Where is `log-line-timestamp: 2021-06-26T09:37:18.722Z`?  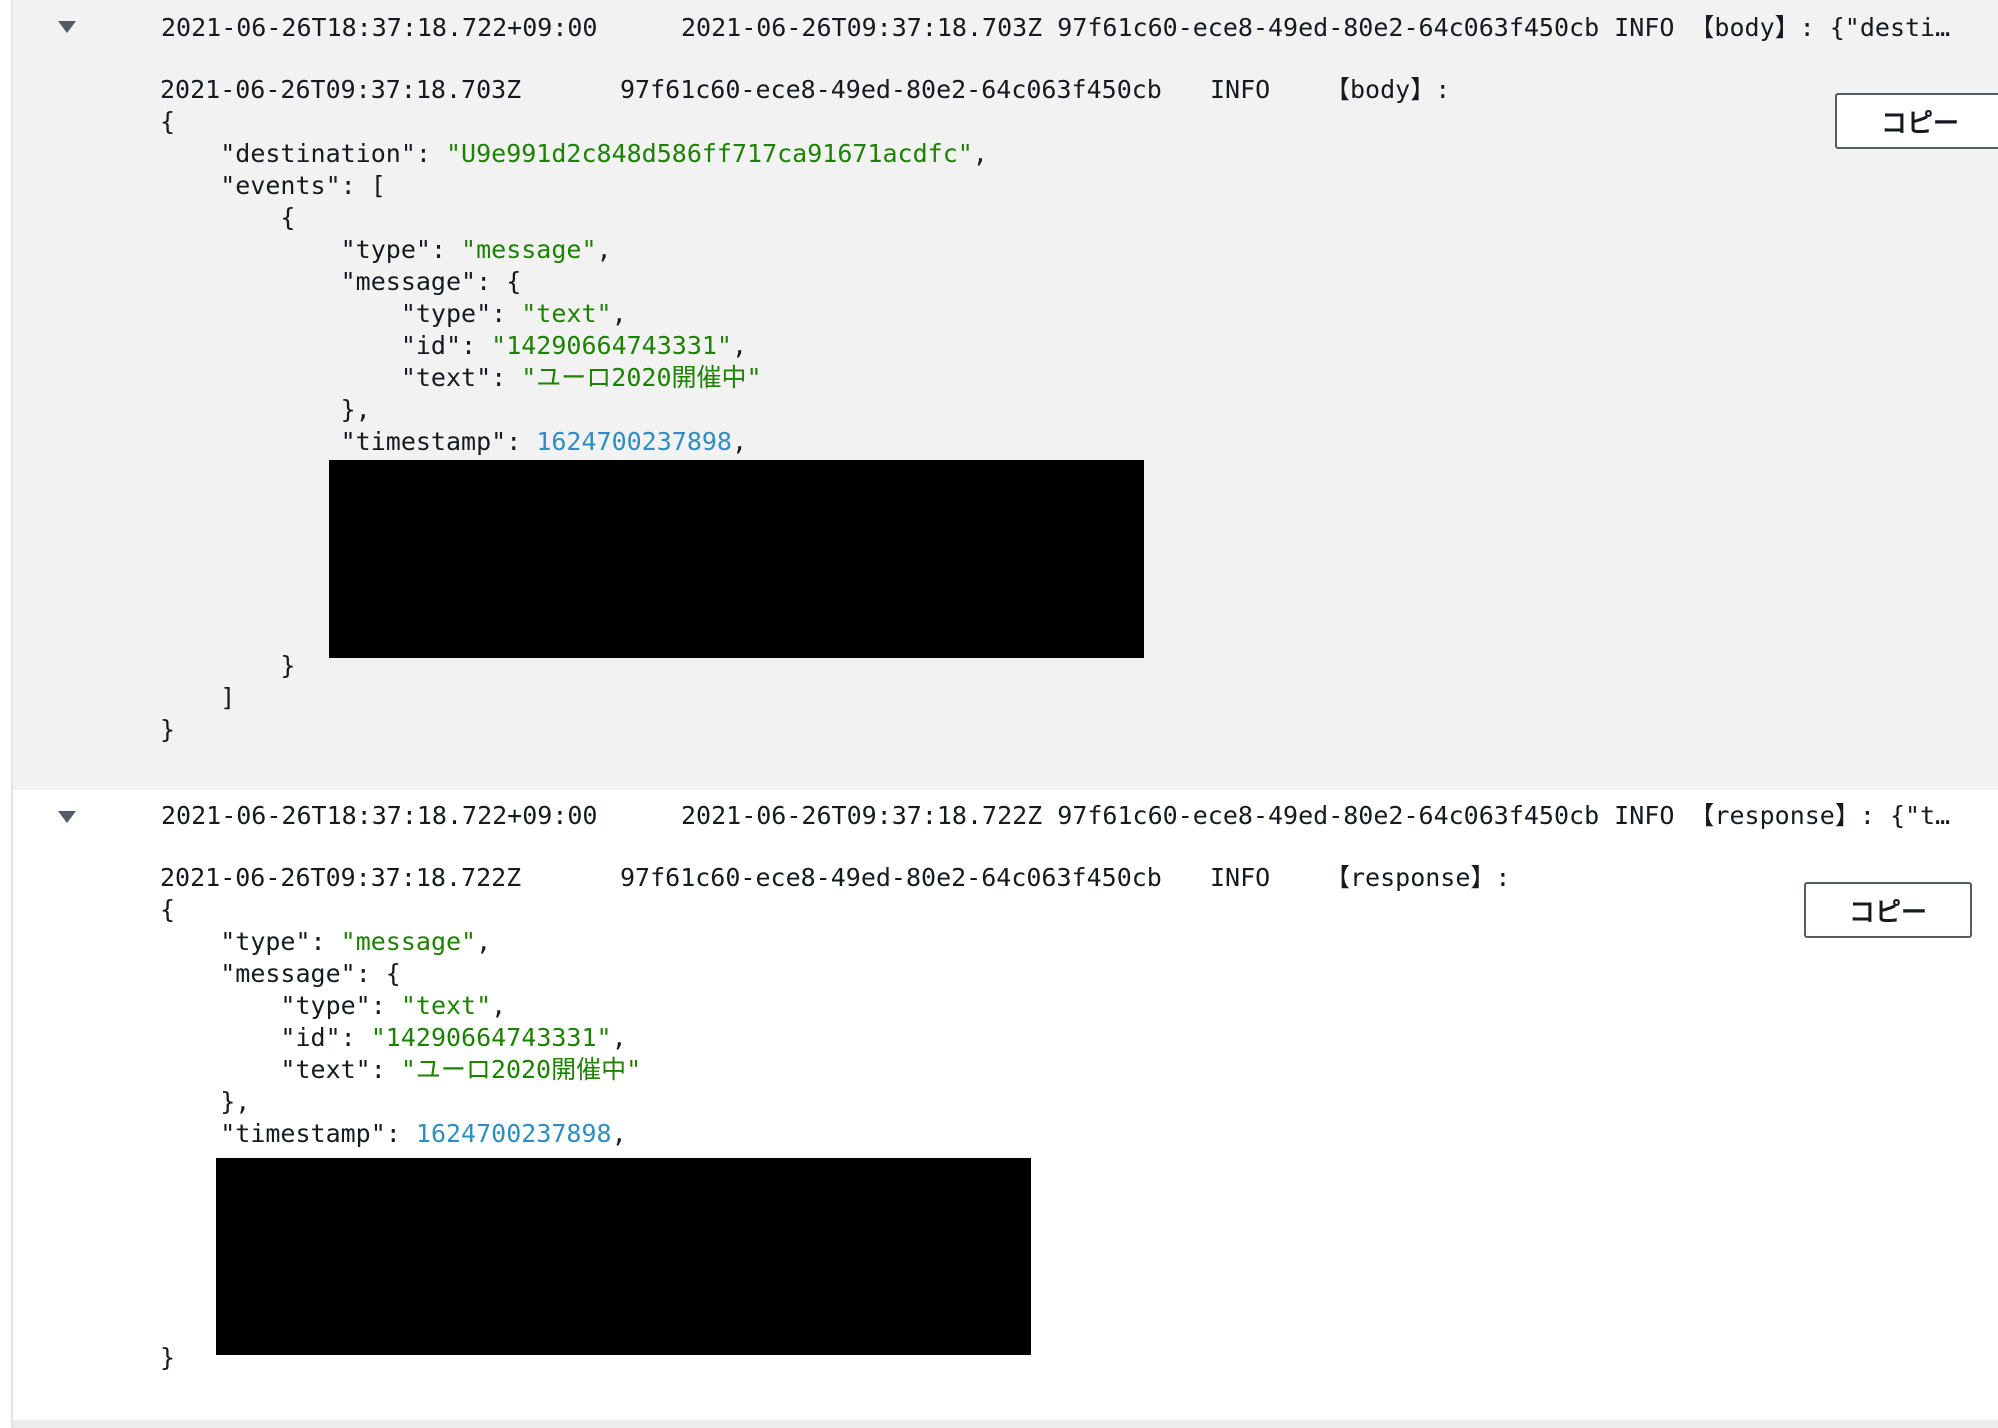
log-line-timestamp: 2021-06-26T09:37:18.722Z is located at coordinates (341, 877).